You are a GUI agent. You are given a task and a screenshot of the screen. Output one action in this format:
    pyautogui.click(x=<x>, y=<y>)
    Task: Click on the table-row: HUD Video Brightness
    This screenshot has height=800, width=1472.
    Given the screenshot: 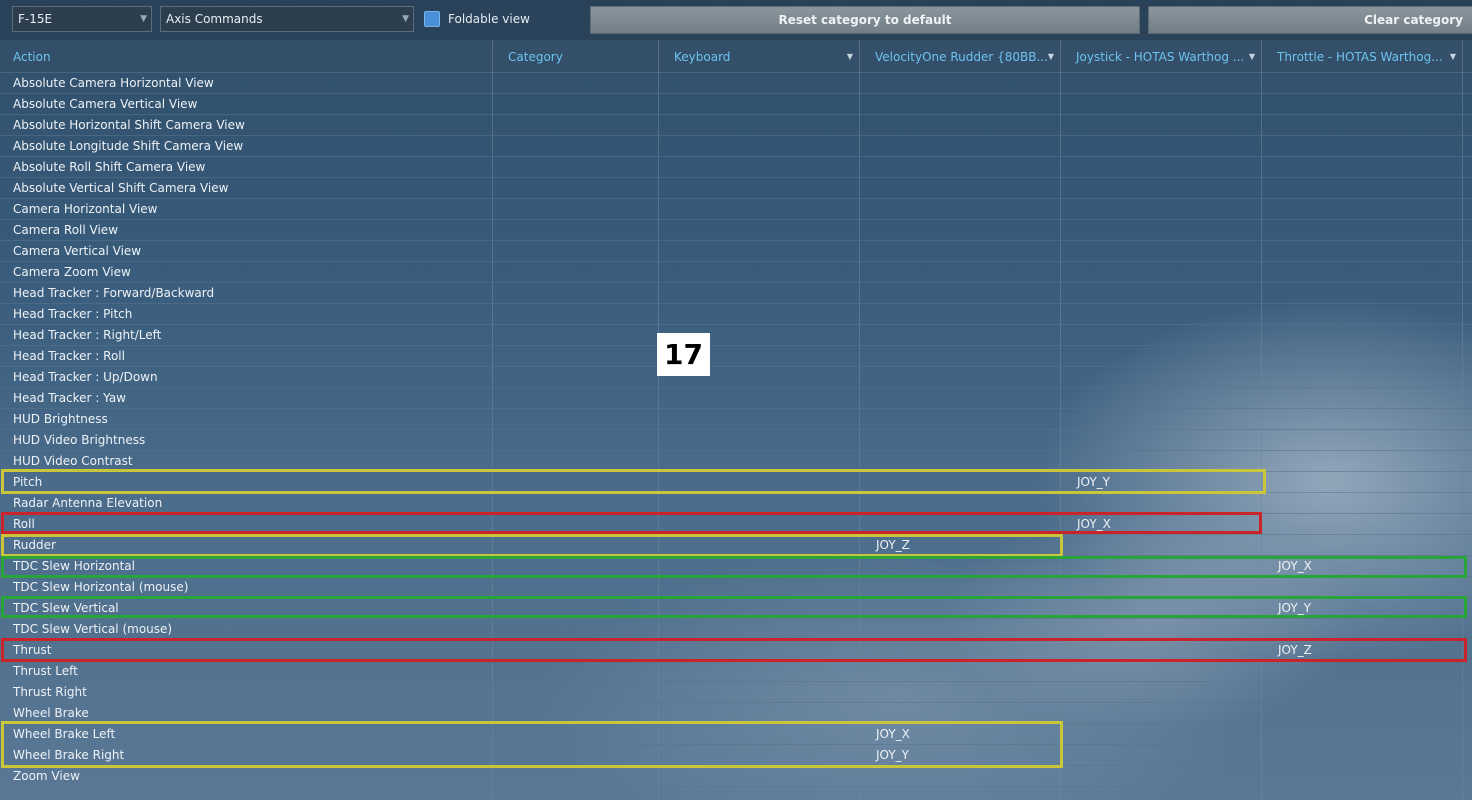 What is the action you would take?
    pyautogui.click(x=736, y=440)
    